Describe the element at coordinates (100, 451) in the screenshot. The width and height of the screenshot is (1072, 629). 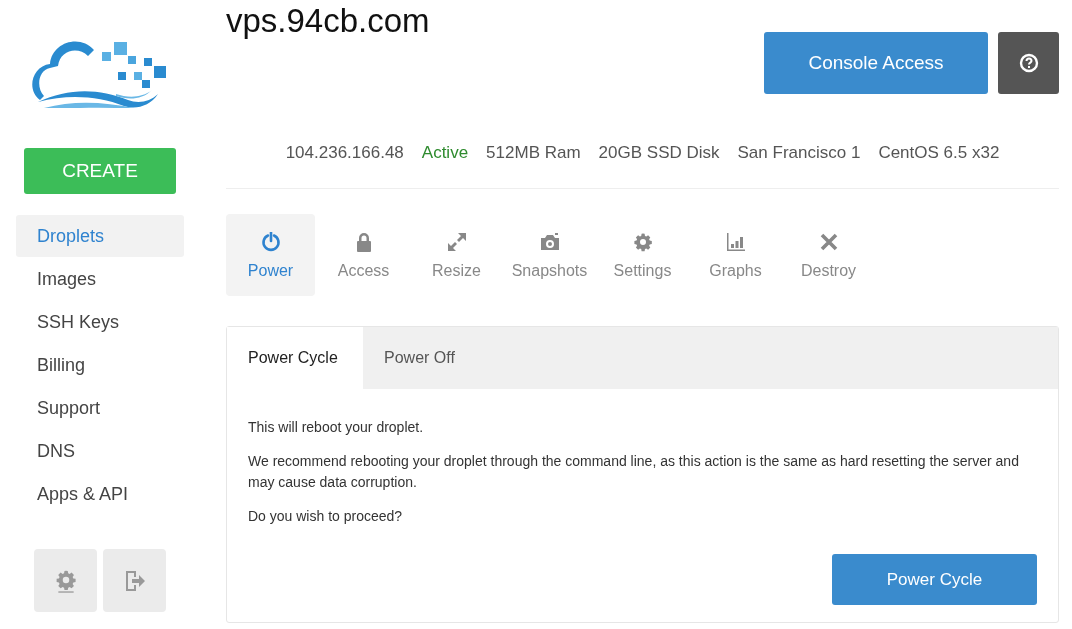
I see `nav-item: DNS` at that location.